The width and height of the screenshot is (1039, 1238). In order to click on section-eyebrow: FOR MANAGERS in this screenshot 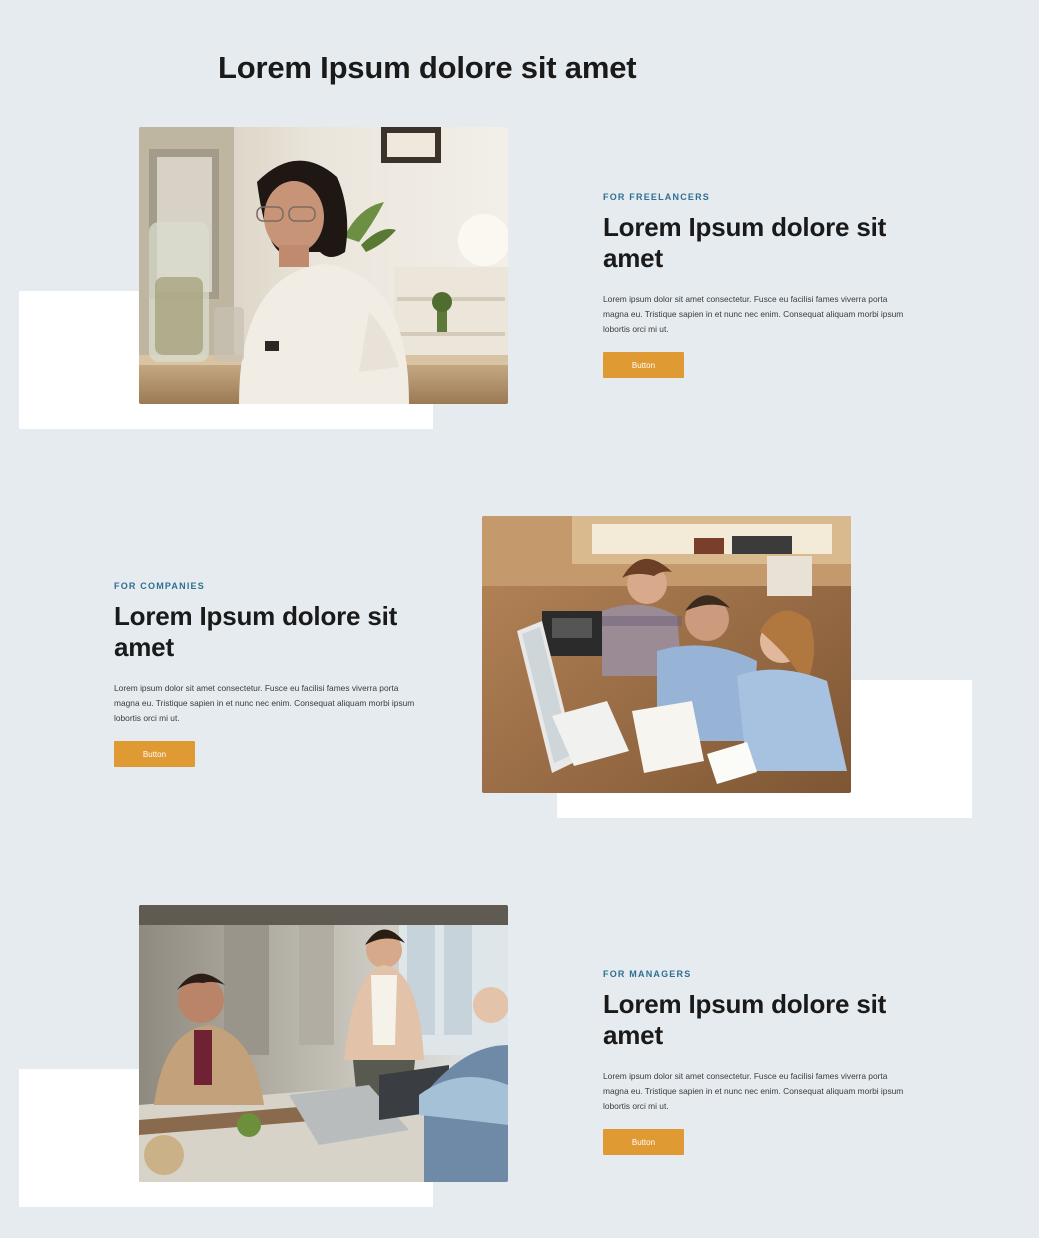, I will do `click(647, 974)`.